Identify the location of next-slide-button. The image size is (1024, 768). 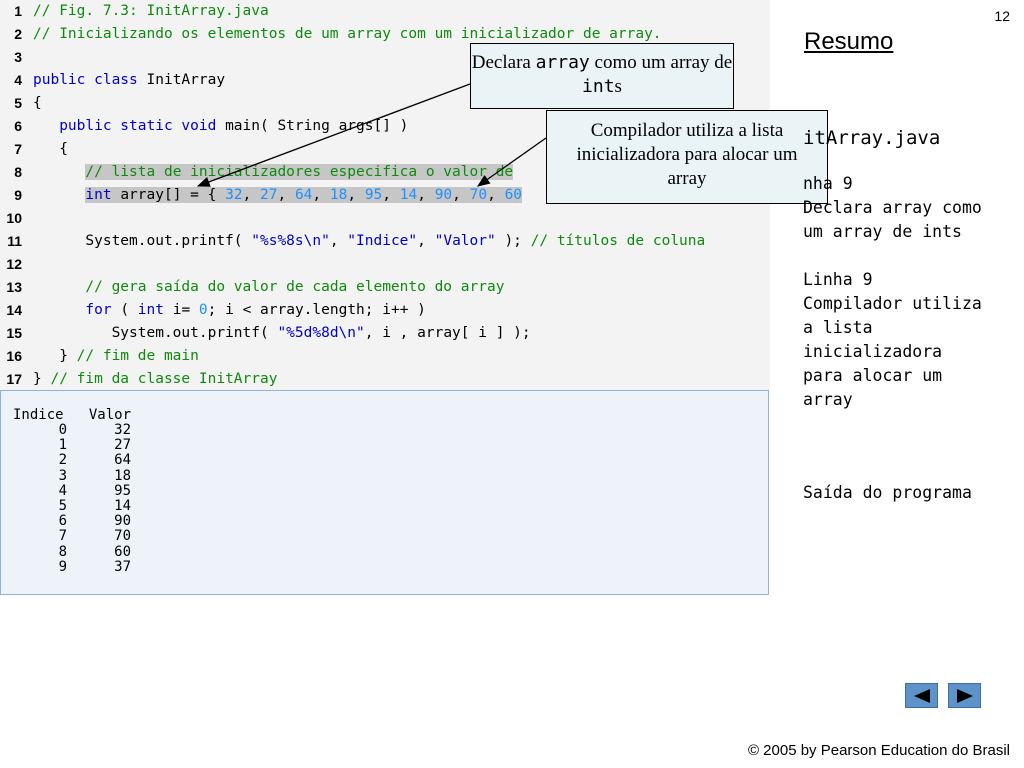
(964, 695).